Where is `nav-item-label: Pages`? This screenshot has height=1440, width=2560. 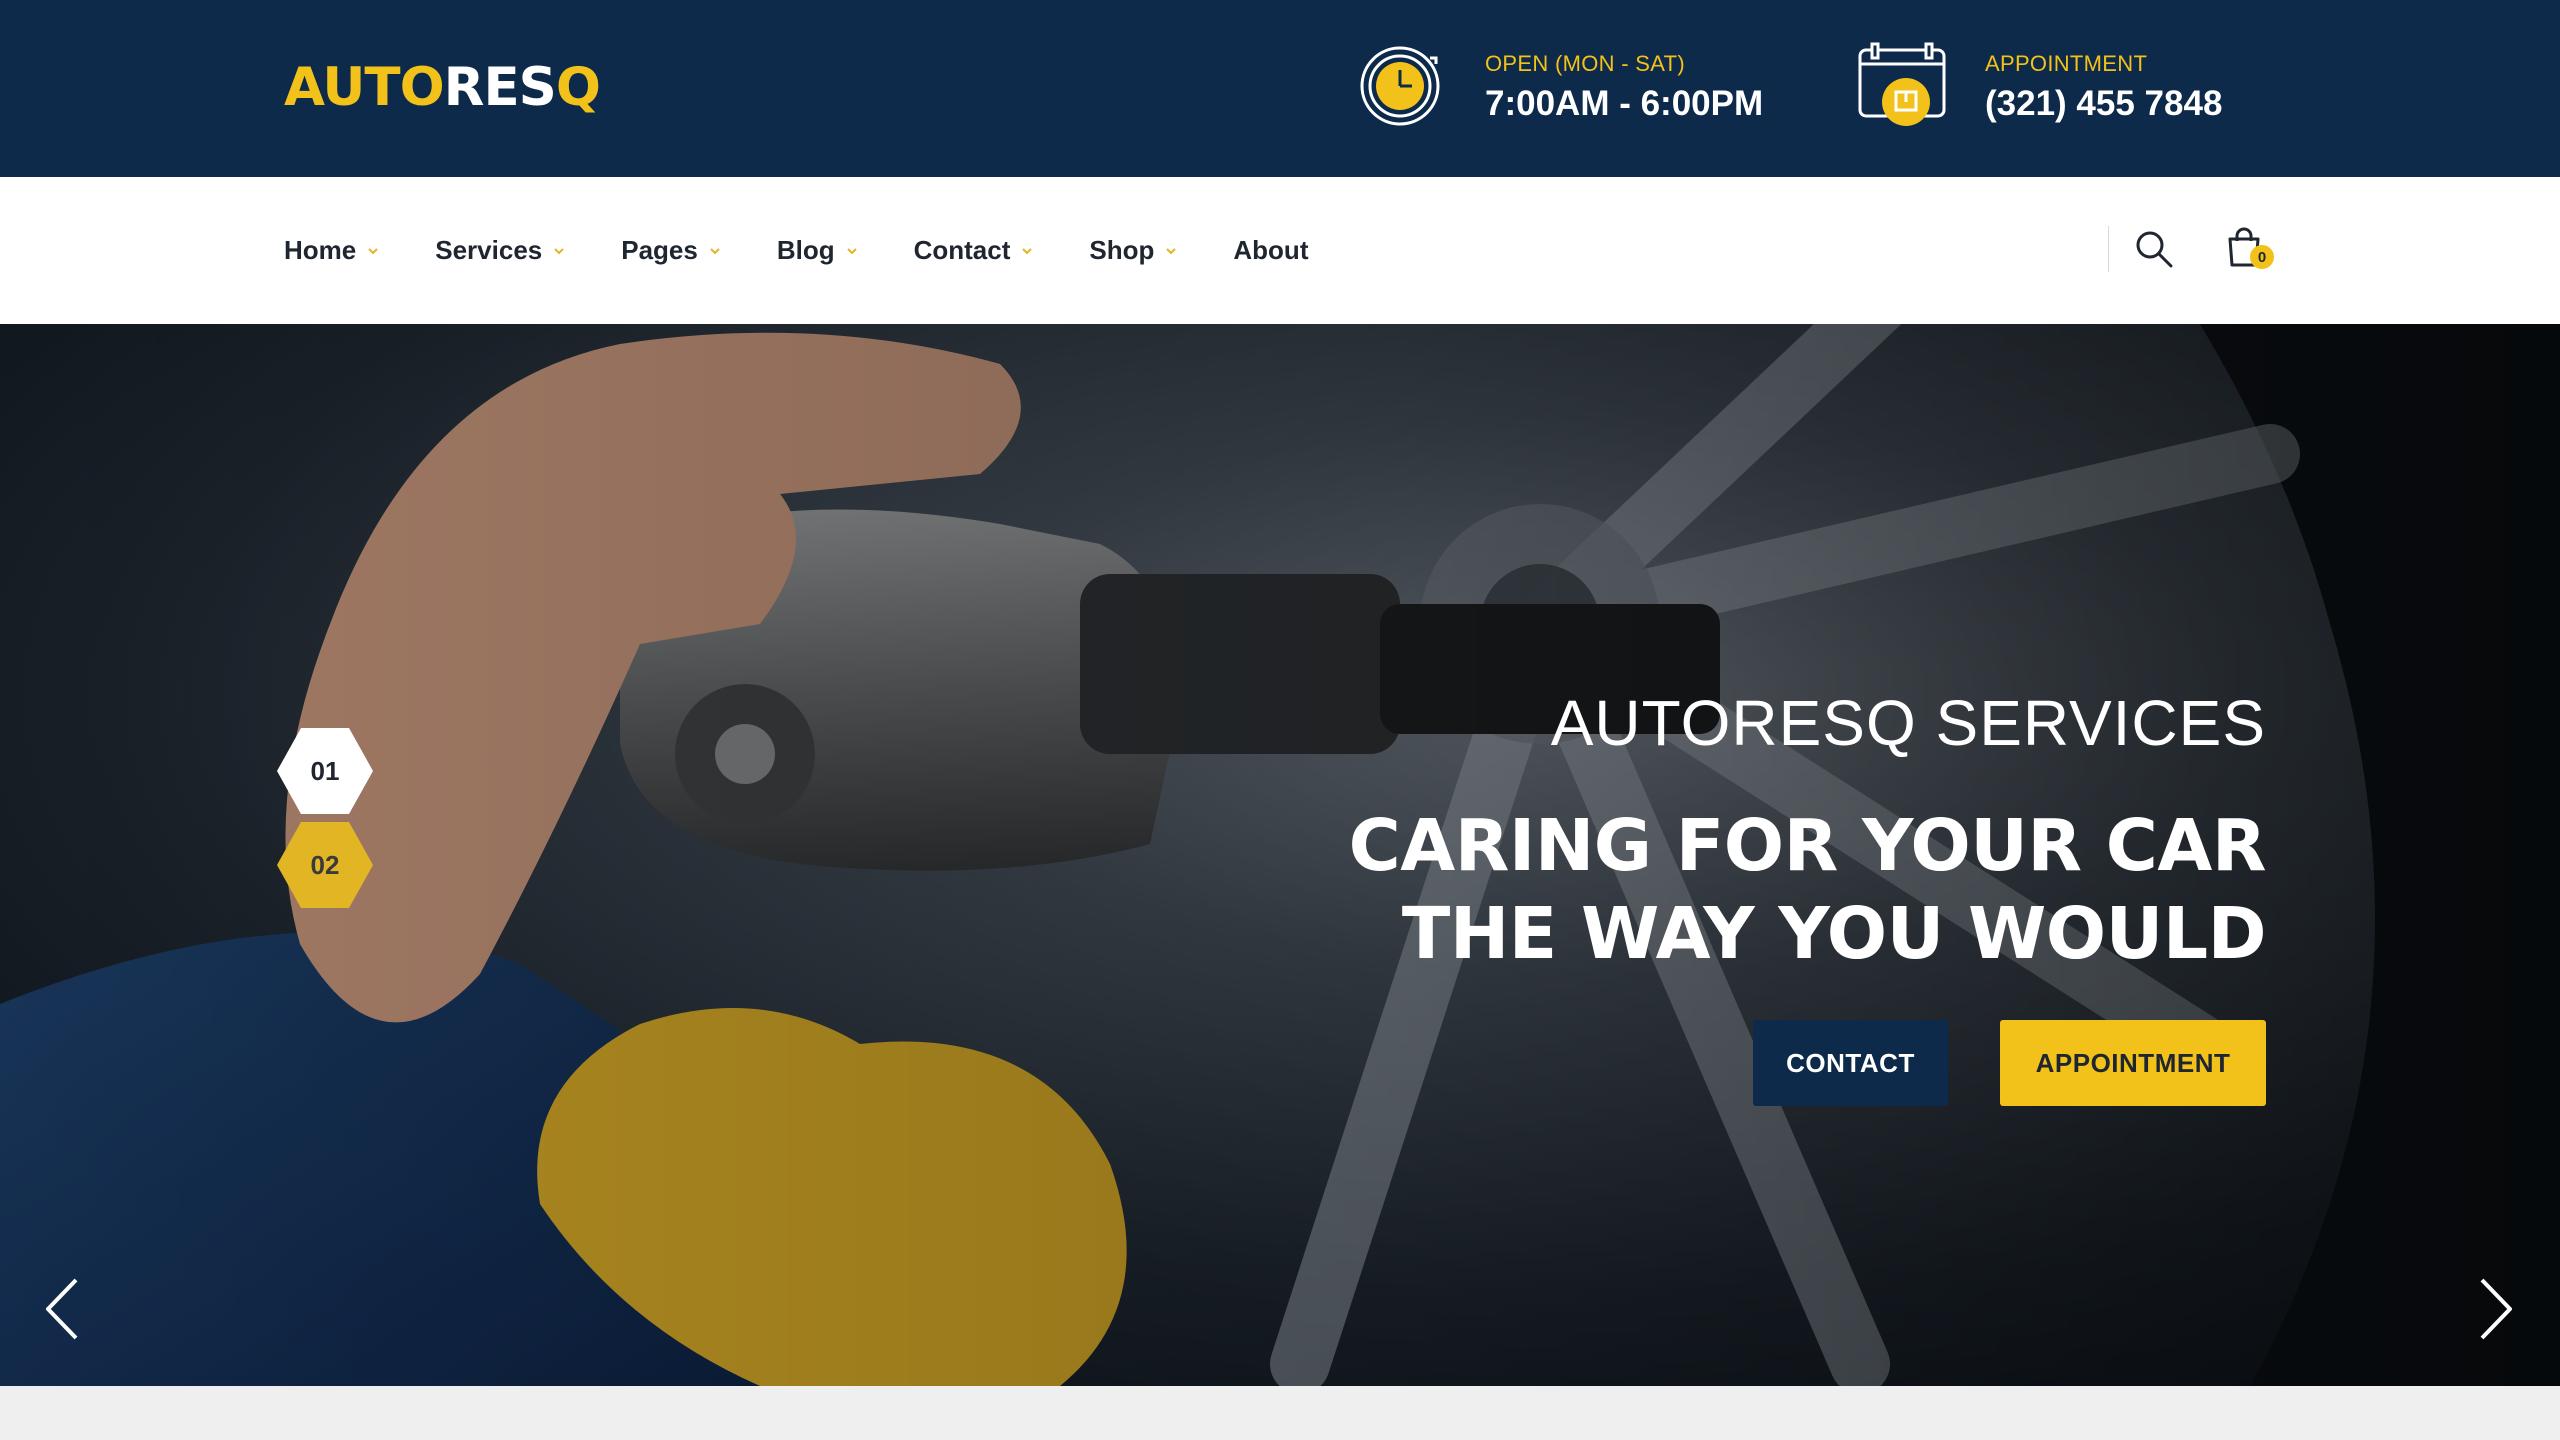 nav-item-label: Pages is located at coordinates (659, 250).